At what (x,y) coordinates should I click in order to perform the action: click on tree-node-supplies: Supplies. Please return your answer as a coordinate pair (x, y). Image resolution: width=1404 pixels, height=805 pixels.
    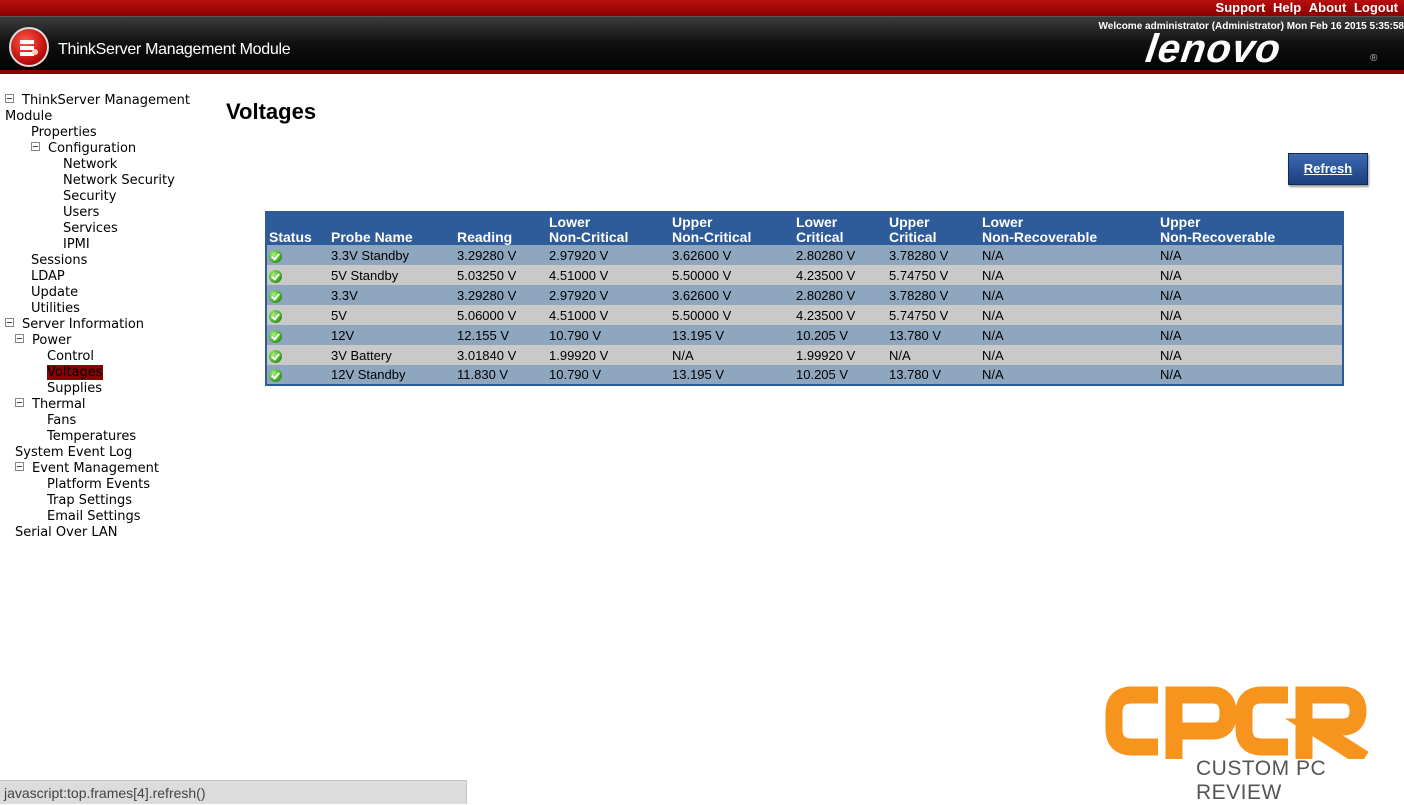
    Looking at the image, I should click on (74, 389).